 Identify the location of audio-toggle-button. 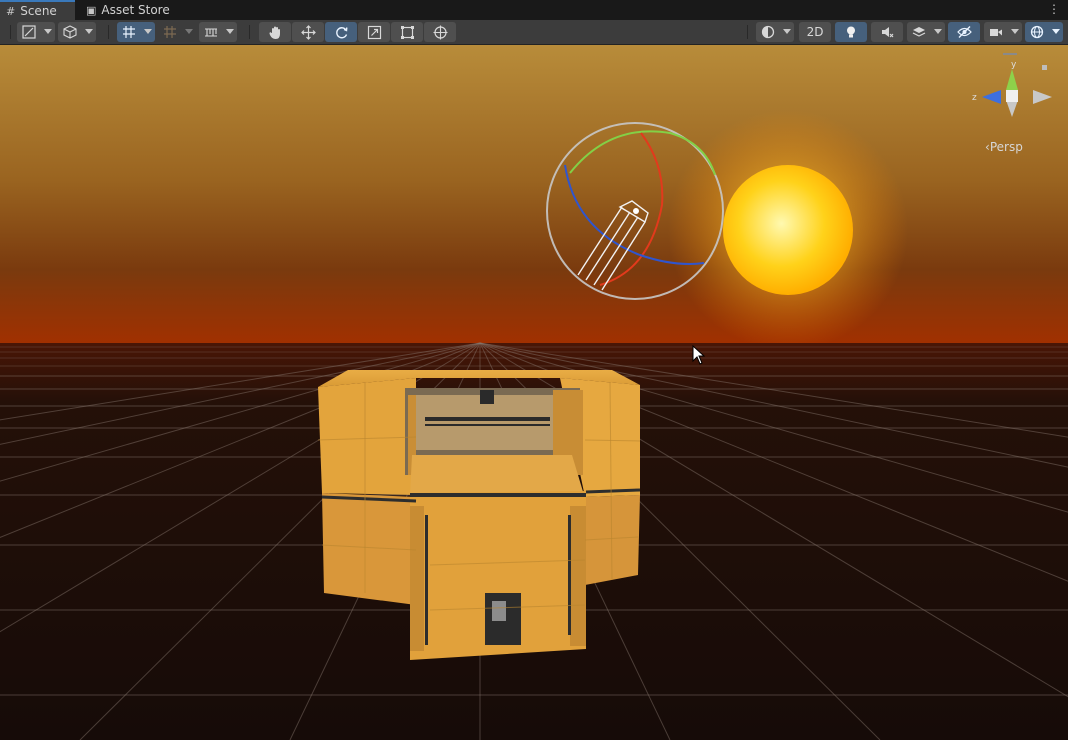
(887, 32).